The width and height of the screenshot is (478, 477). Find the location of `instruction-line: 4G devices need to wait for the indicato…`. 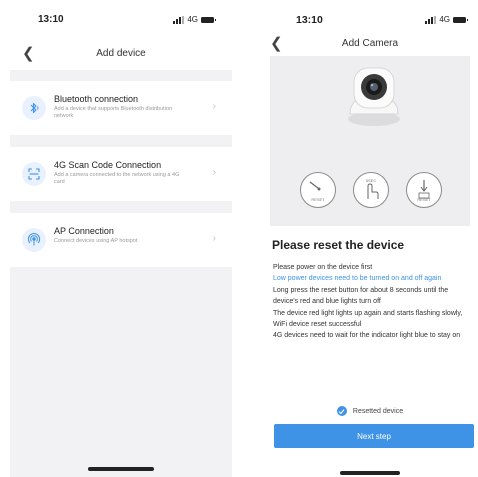

instruction-line: 4G devices need to wait for the indicato… is located at coordinates (367, 336).